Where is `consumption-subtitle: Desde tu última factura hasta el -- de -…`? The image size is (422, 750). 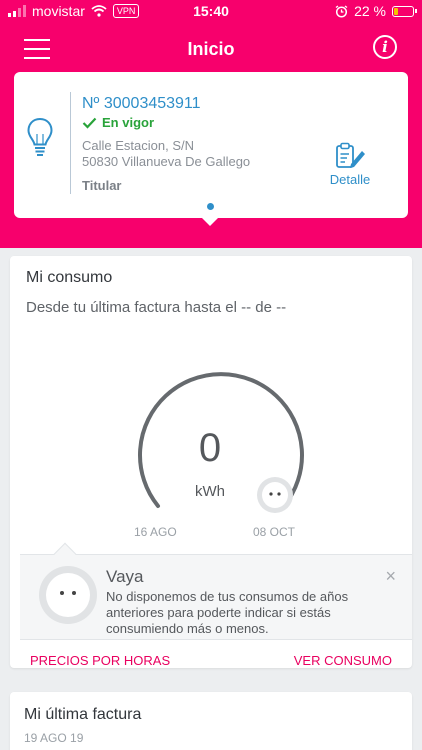 consumption-subtitle: Desde tu última factura hasta el -- de -… is located at coordinates (156, 307).